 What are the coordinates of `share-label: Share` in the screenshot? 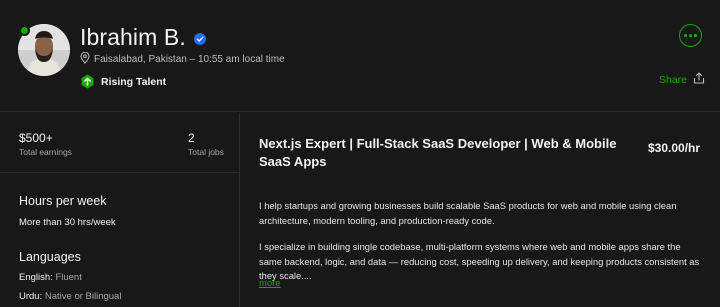 It's located at (673, 79).